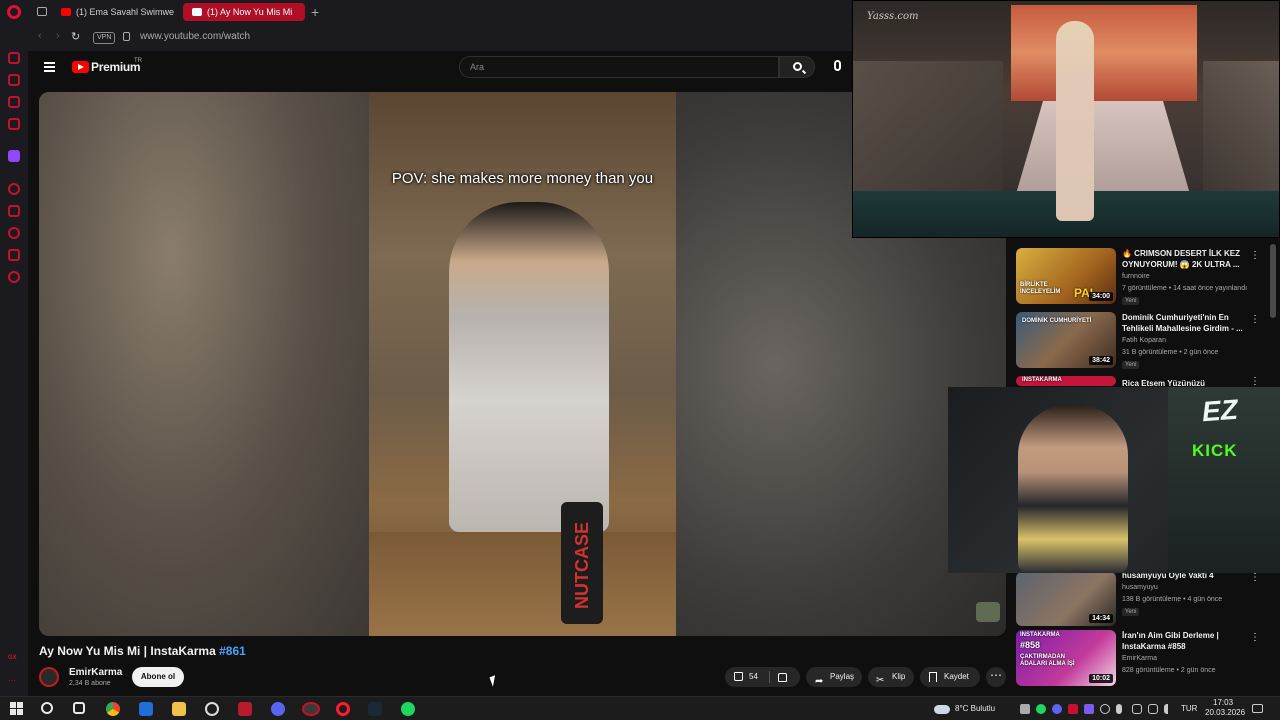 This screenshot has width=1280, height=720. Describe the element at coordinates (14, 156) in the screenshot. I see `twitch-icon` at that location.